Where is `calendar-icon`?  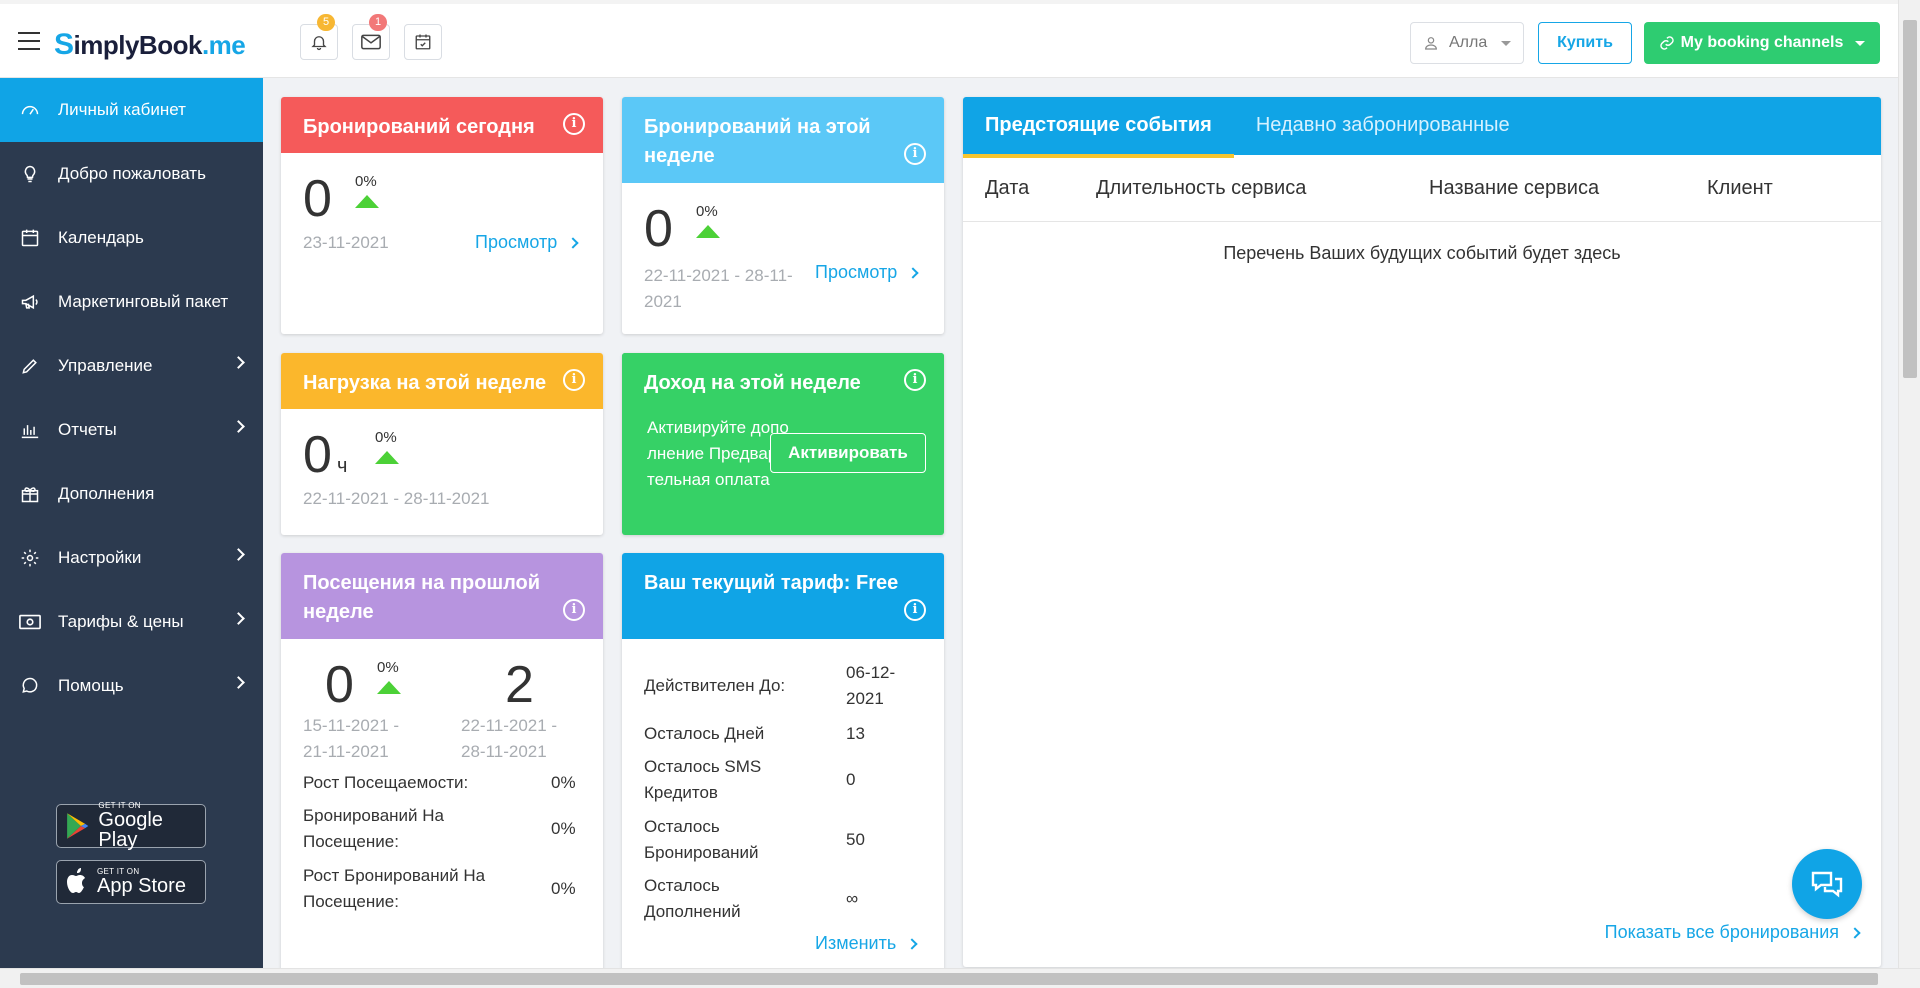 calendar-icon is located at coordinates (30, 238).